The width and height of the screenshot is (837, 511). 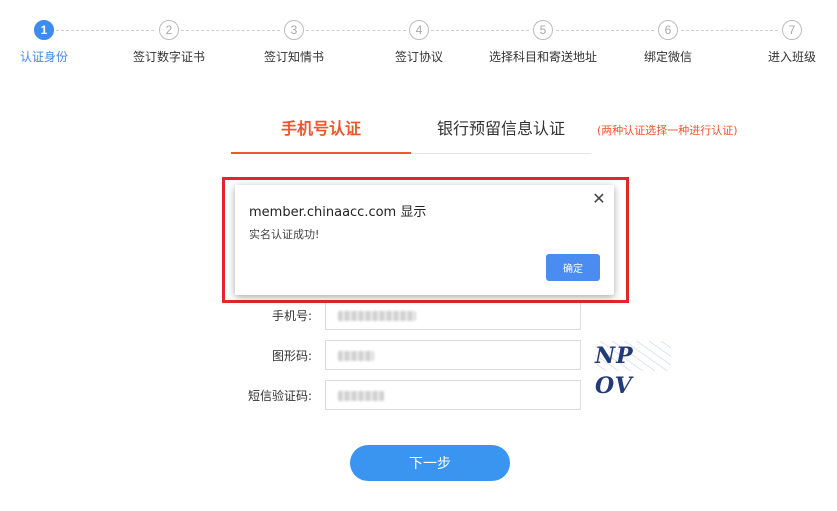 I want to click on sms-row: 短信验证码:, so click(x=410, y=396).